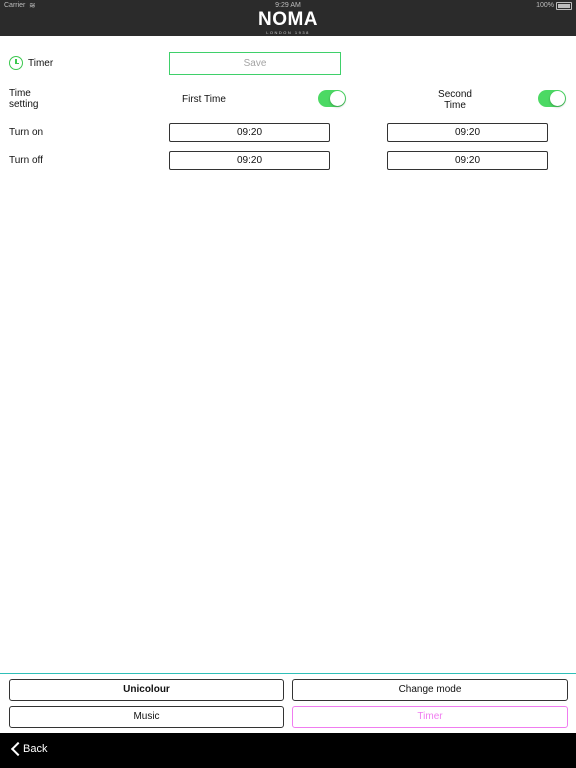 This screenshot has width=576, height=768. Describe the element at coordinates (467, 132) in the screenshot. I see `turn-on-second-time-field: 09:20` at that location.